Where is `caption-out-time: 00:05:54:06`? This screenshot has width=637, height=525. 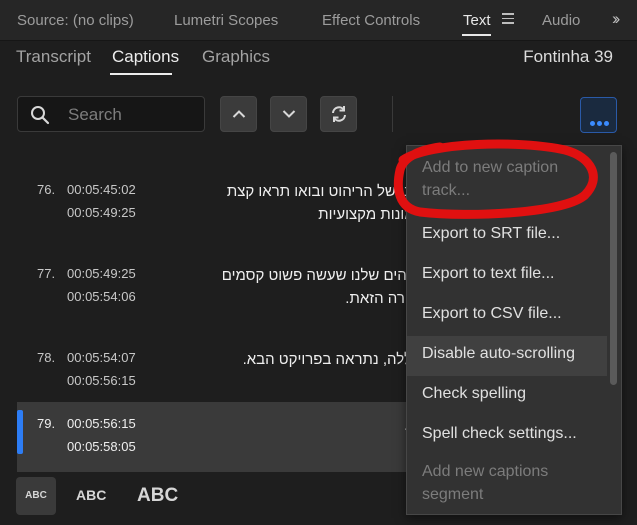 caption-out-time: 00:05:54:06 is located at coordinates (101, 296).